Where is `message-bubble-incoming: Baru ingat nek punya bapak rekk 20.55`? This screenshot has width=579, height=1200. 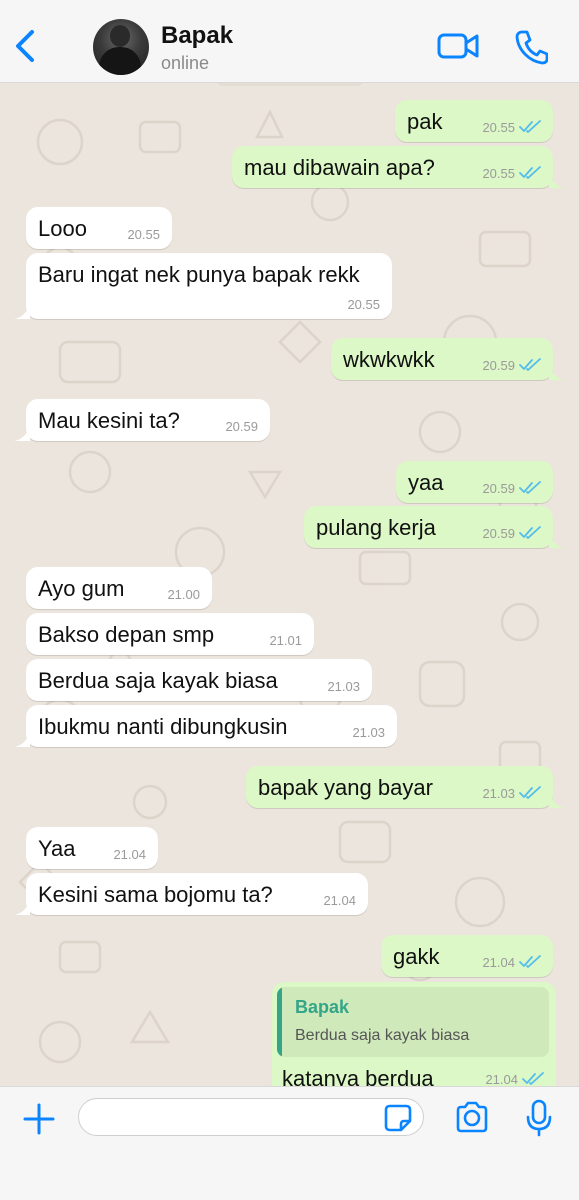
message-bubble-incoming: Baru ingat nek punya bapak rekk 20.55 is located at coordinates (209, 286).